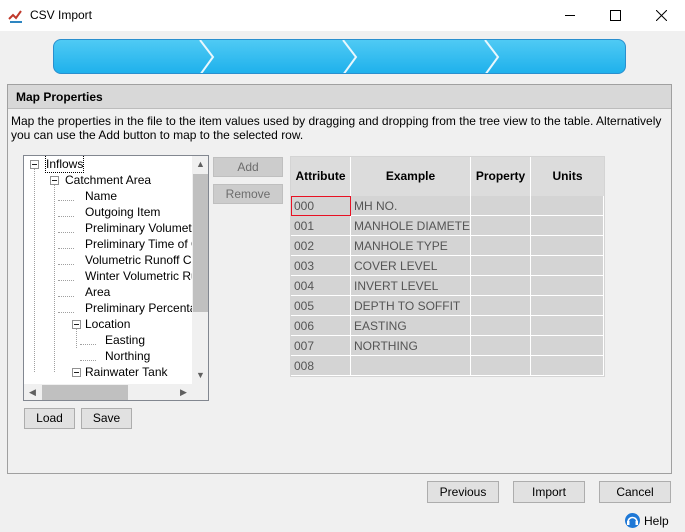 Image resolution: width=685 pixels, height=532 pixels. What do you see at coordinates (321, 206) in the screenshot?
I see `current-cell-highlight` at bounding box center [321, 206].